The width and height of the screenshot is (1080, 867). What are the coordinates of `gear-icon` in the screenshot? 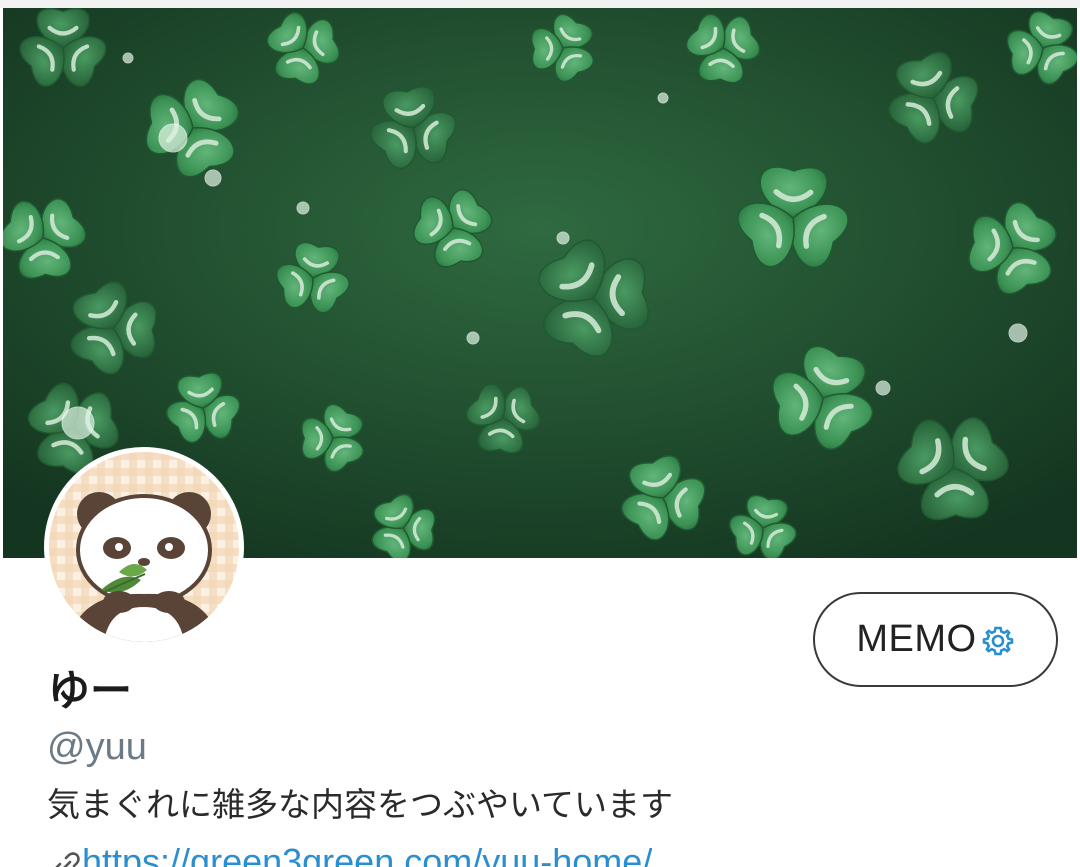 It's located at (998, 641).